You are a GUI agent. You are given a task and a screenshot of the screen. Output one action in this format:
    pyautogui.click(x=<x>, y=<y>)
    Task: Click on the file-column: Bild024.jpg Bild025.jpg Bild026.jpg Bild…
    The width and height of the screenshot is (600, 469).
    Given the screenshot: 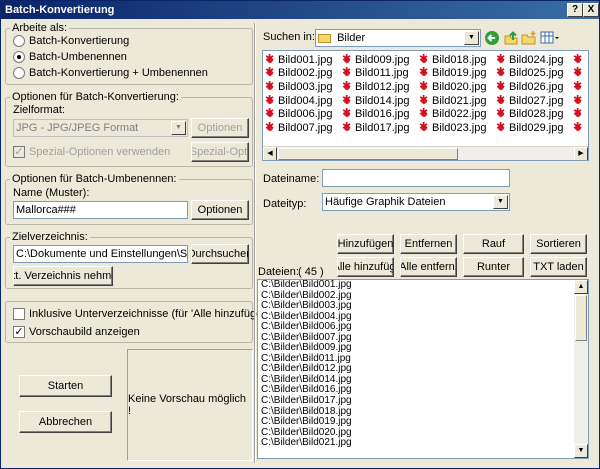 What is the action you would take?
    pyautogui.click(x=530, y=93)
    